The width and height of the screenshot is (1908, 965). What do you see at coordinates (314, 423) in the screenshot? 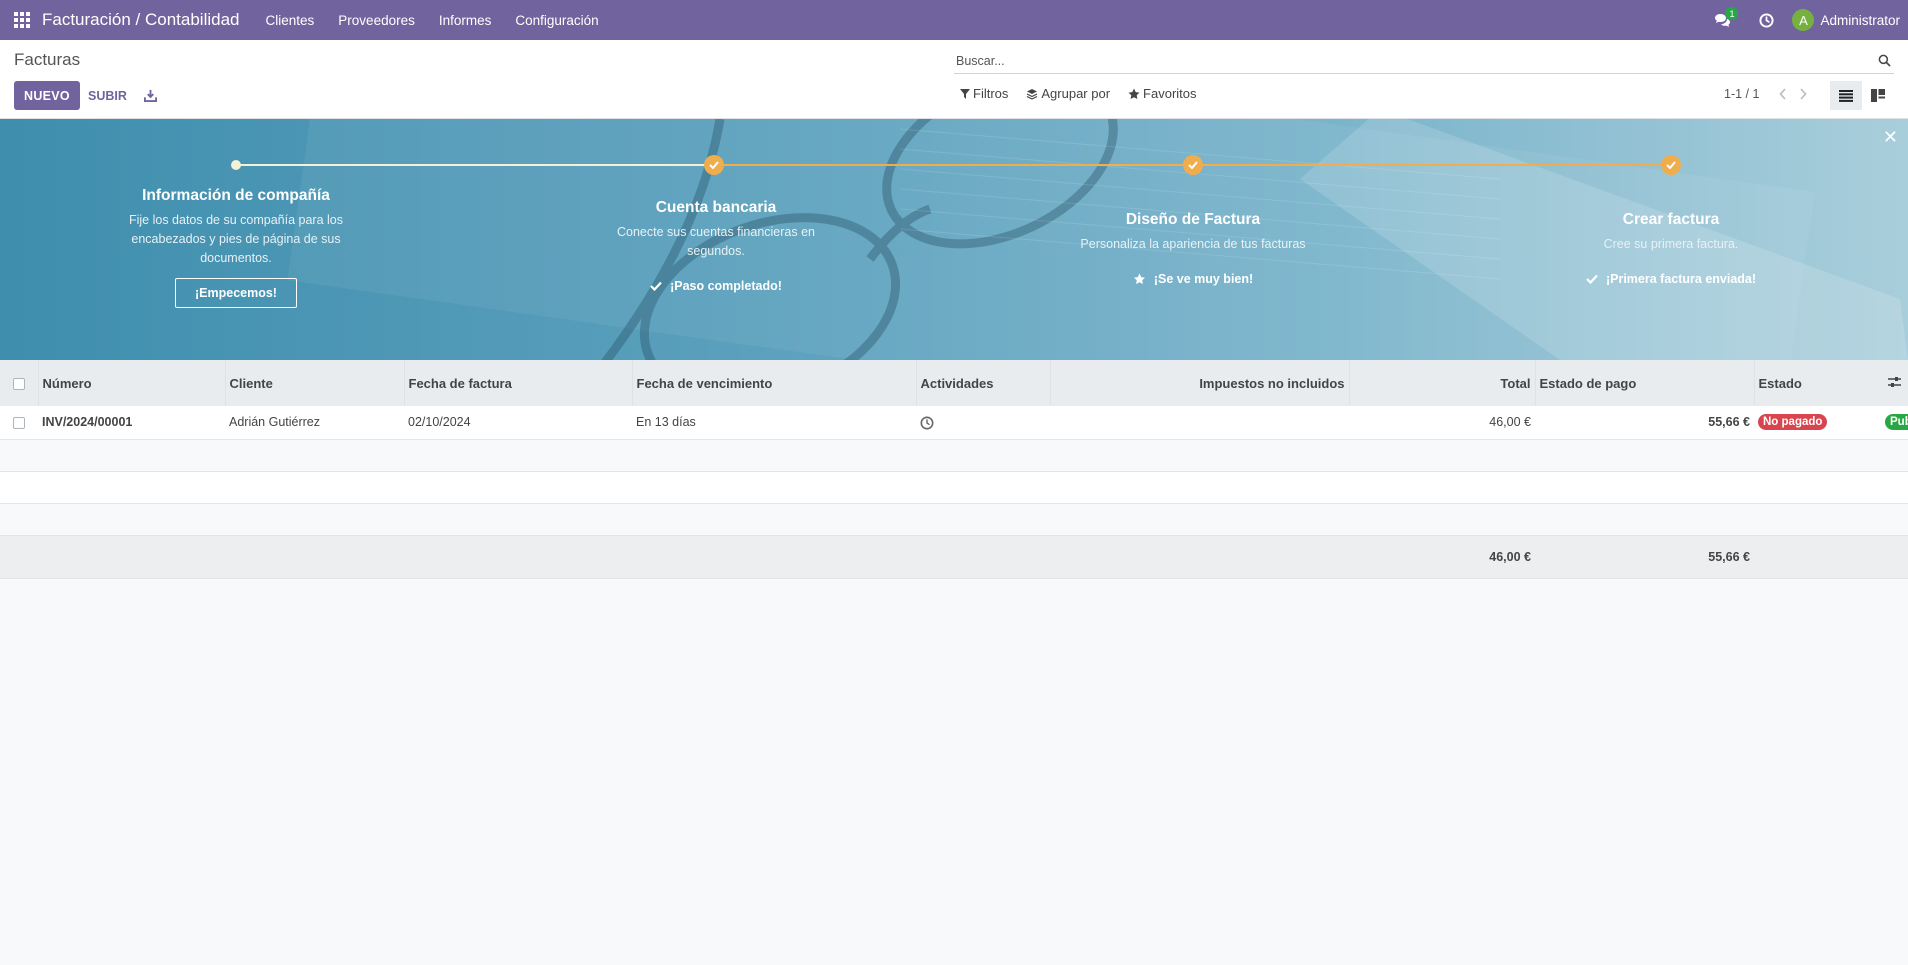
I see `cell-client: Adrián Gutiérrez` at bounding box center [314, 423].